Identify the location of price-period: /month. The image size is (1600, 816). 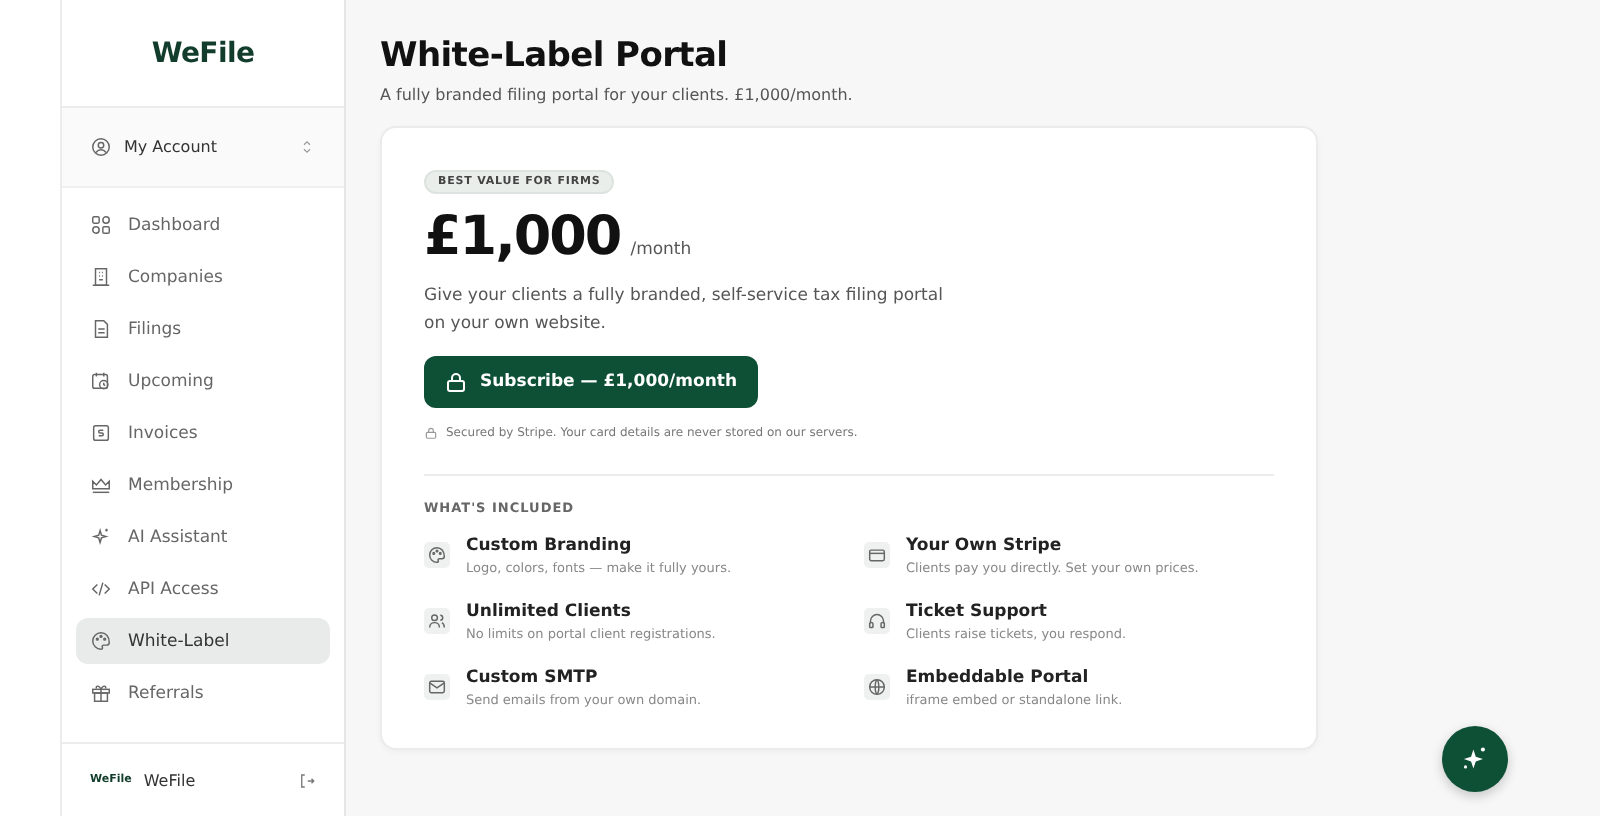
(661, 250).